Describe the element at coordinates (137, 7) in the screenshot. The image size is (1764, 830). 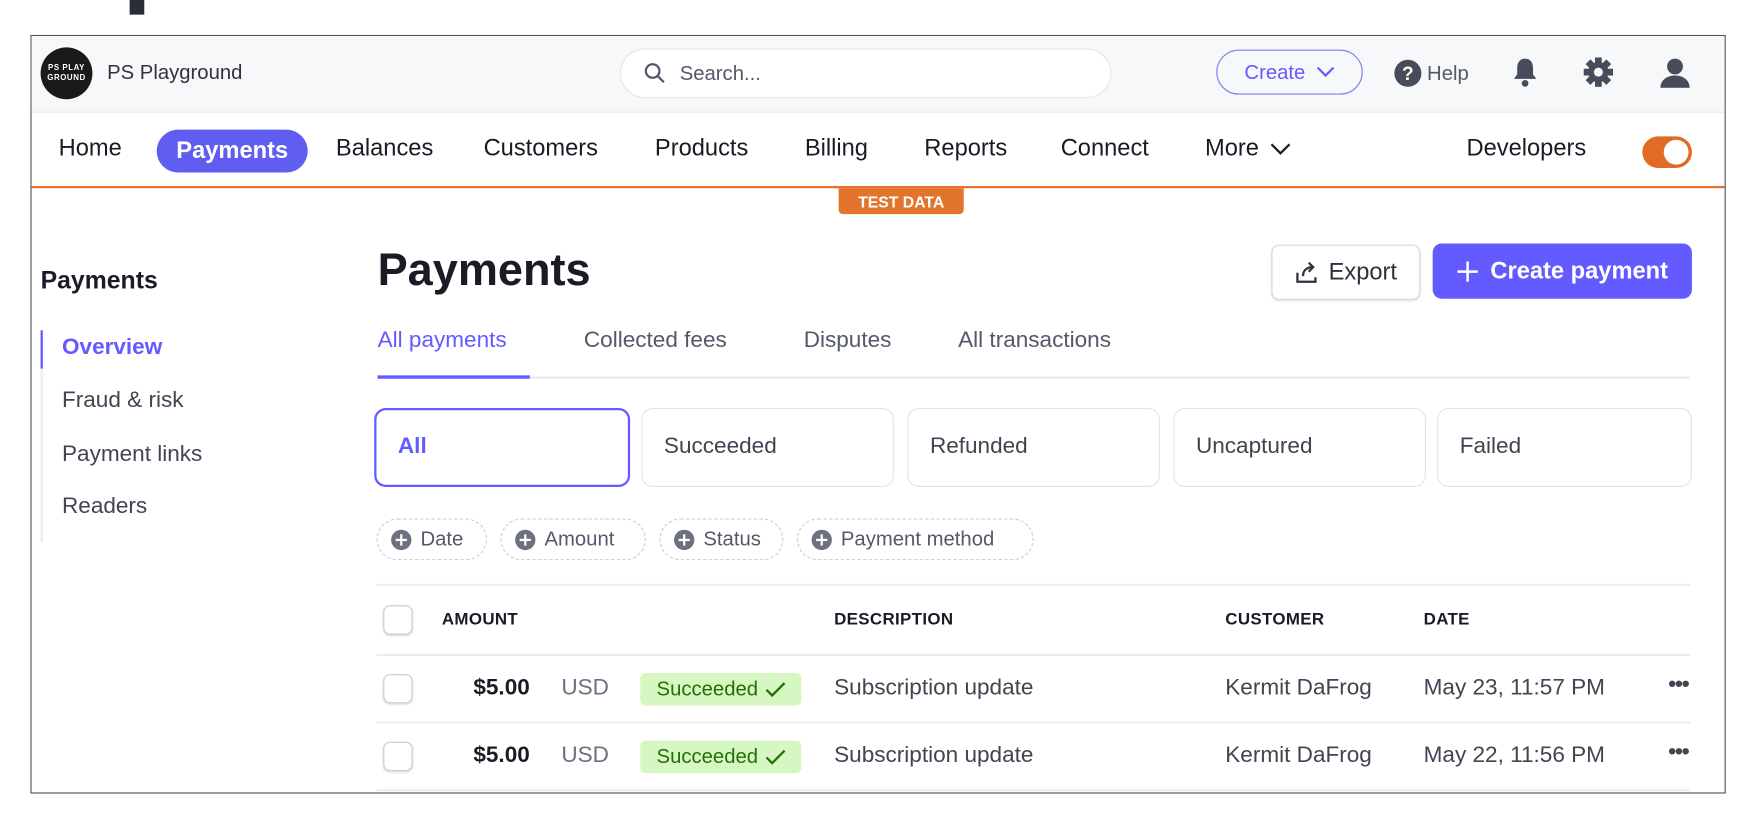
I see `window-edge-mark` at that location.